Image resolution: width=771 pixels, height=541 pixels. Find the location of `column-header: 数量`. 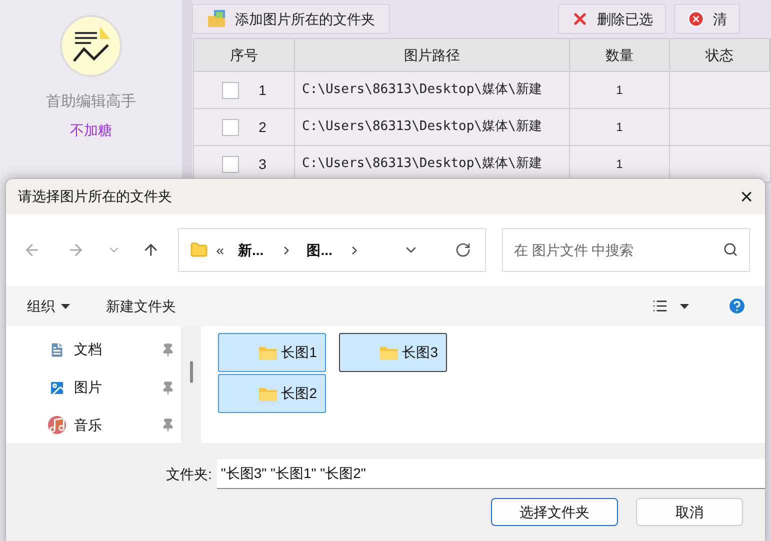

column-header: 数量 is located at coordinates (620, 55).